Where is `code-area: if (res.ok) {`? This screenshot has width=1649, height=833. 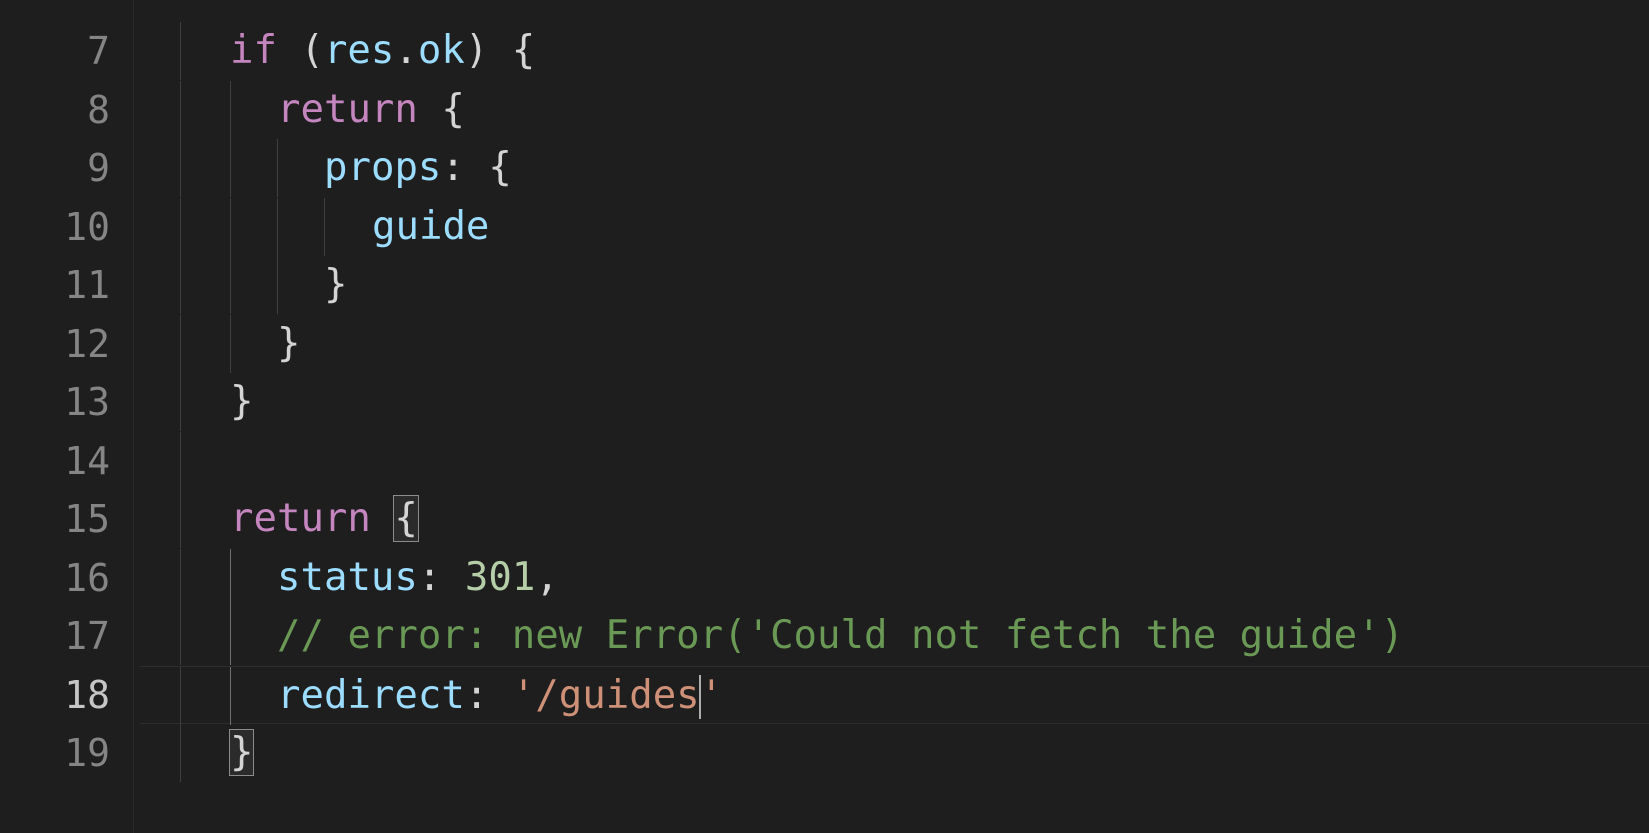
code-area: if (res.ok) { is located at coordinates (894, 51).